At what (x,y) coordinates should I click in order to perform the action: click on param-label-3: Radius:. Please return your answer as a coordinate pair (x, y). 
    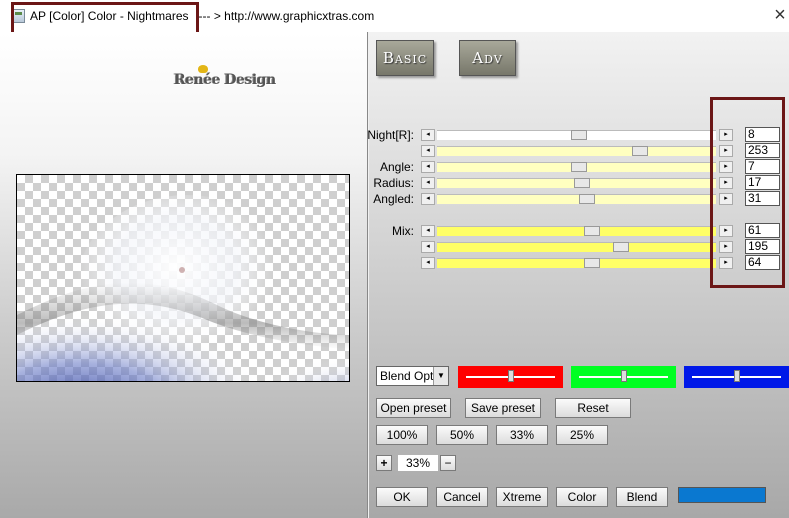
    Looking at the image, I should click on (393, 183).